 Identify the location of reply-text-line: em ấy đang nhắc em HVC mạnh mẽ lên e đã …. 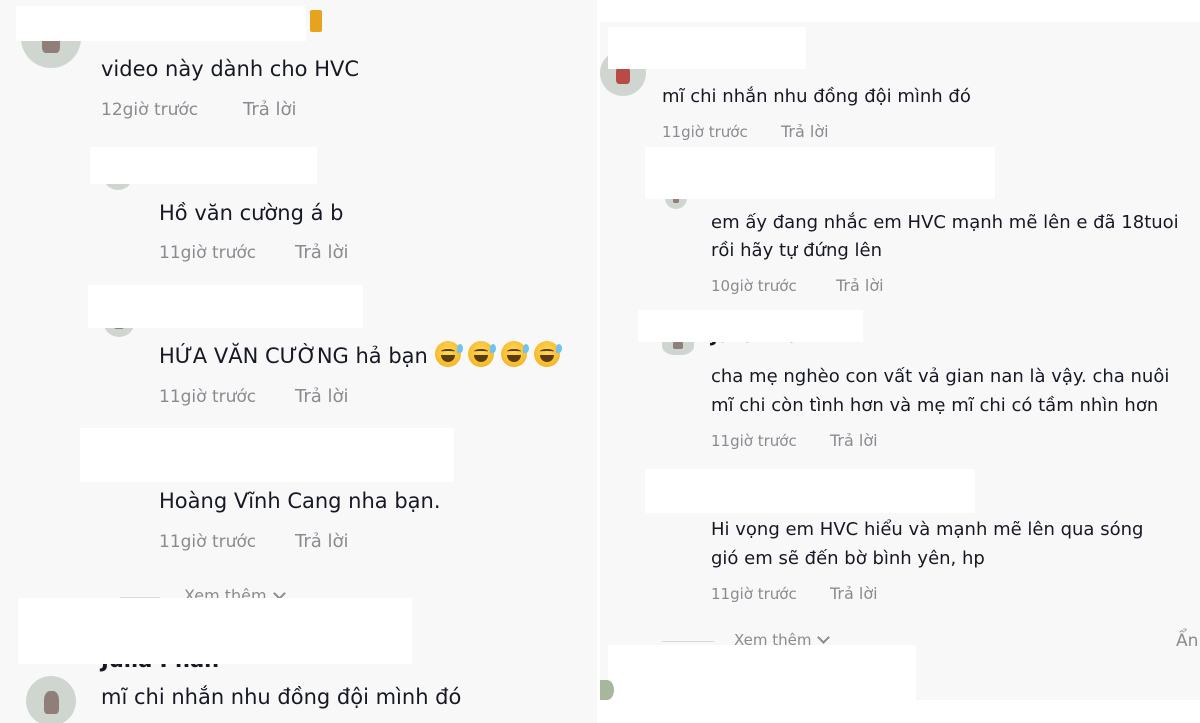
(945, 222).